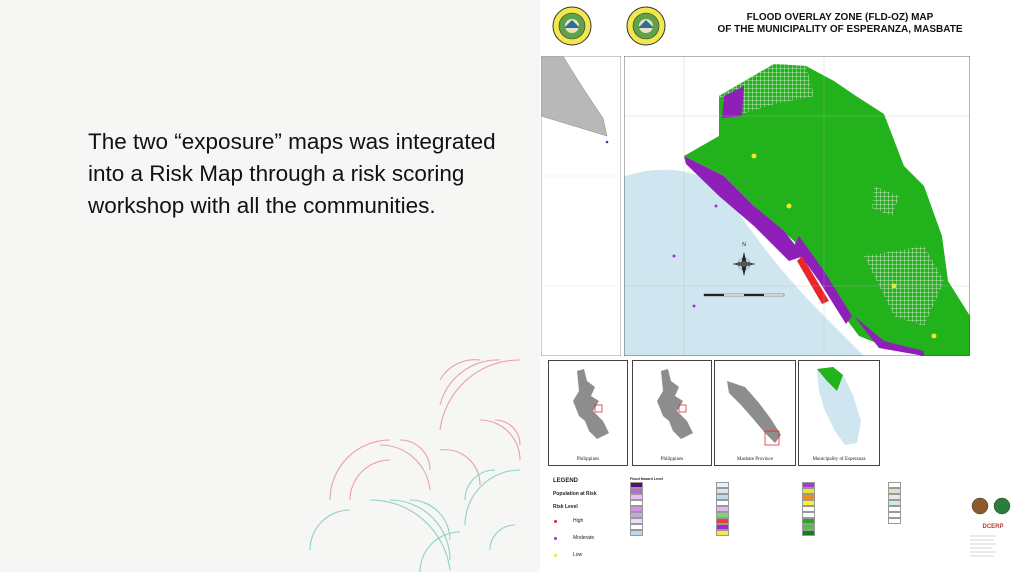 This screenshot has height=572, width=1024. I want to click on map-title-line1: FLOOD OVERLAY ZONE (FLD-OZ) MAP, so click(840, 17).